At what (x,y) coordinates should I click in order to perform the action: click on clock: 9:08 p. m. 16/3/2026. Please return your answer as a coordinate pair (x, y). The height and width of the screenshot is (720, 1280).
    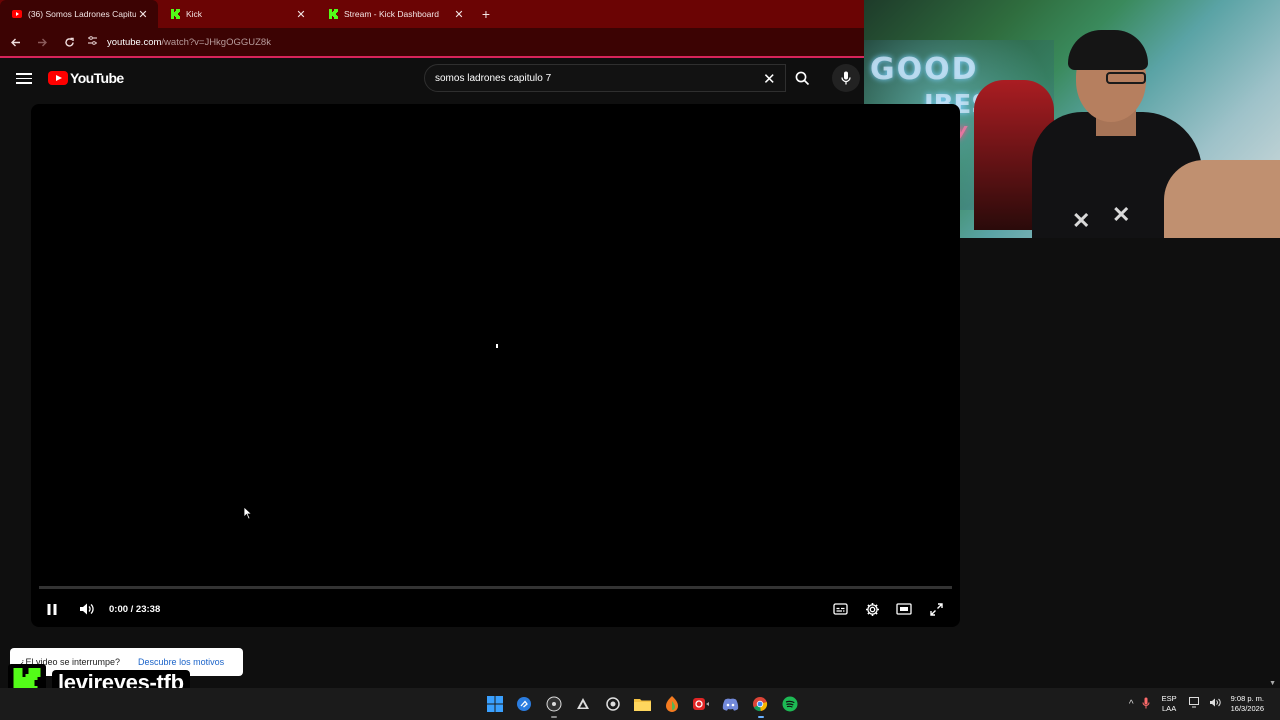
    Looking at the image, I should click on (1247, 704).